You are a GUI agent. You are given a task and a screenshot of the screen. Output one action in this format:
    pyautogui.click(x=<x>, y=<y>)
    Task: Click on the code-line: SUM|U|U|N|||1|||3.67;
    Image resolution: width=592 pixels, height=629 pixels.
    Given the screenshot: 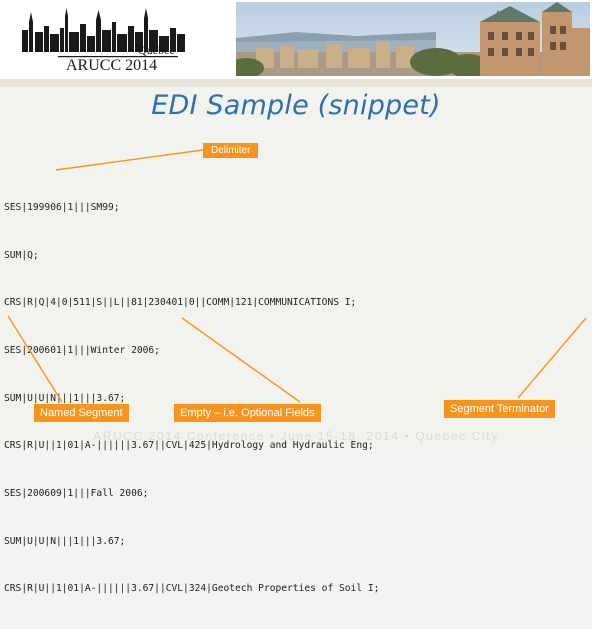 What is the action you would take?
    pyautogui.click(x=65, y=541)
    